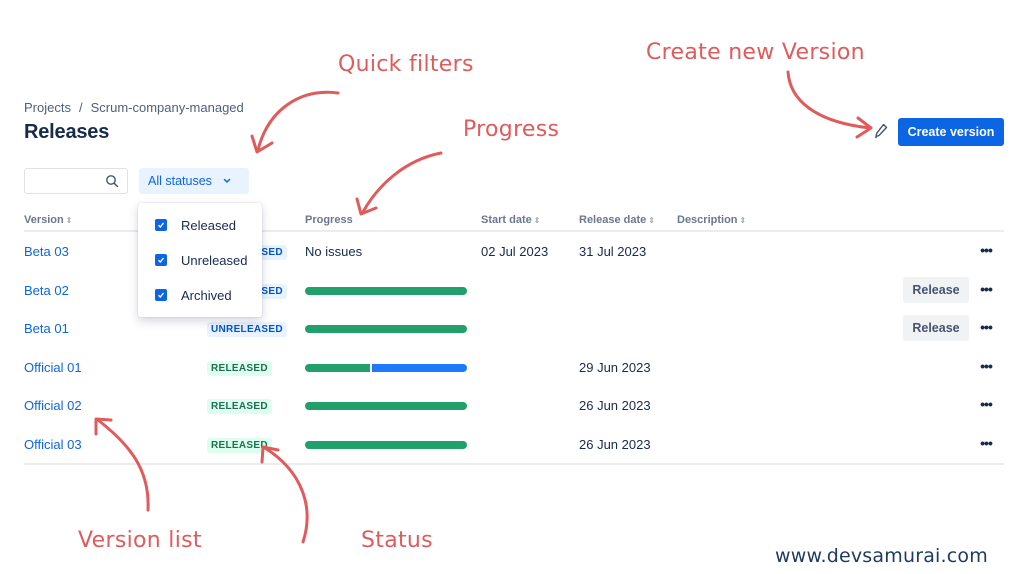  Describe the element at coordinates (208, 225) in the screenshot. I see `filter-option-label: Released` at that location.